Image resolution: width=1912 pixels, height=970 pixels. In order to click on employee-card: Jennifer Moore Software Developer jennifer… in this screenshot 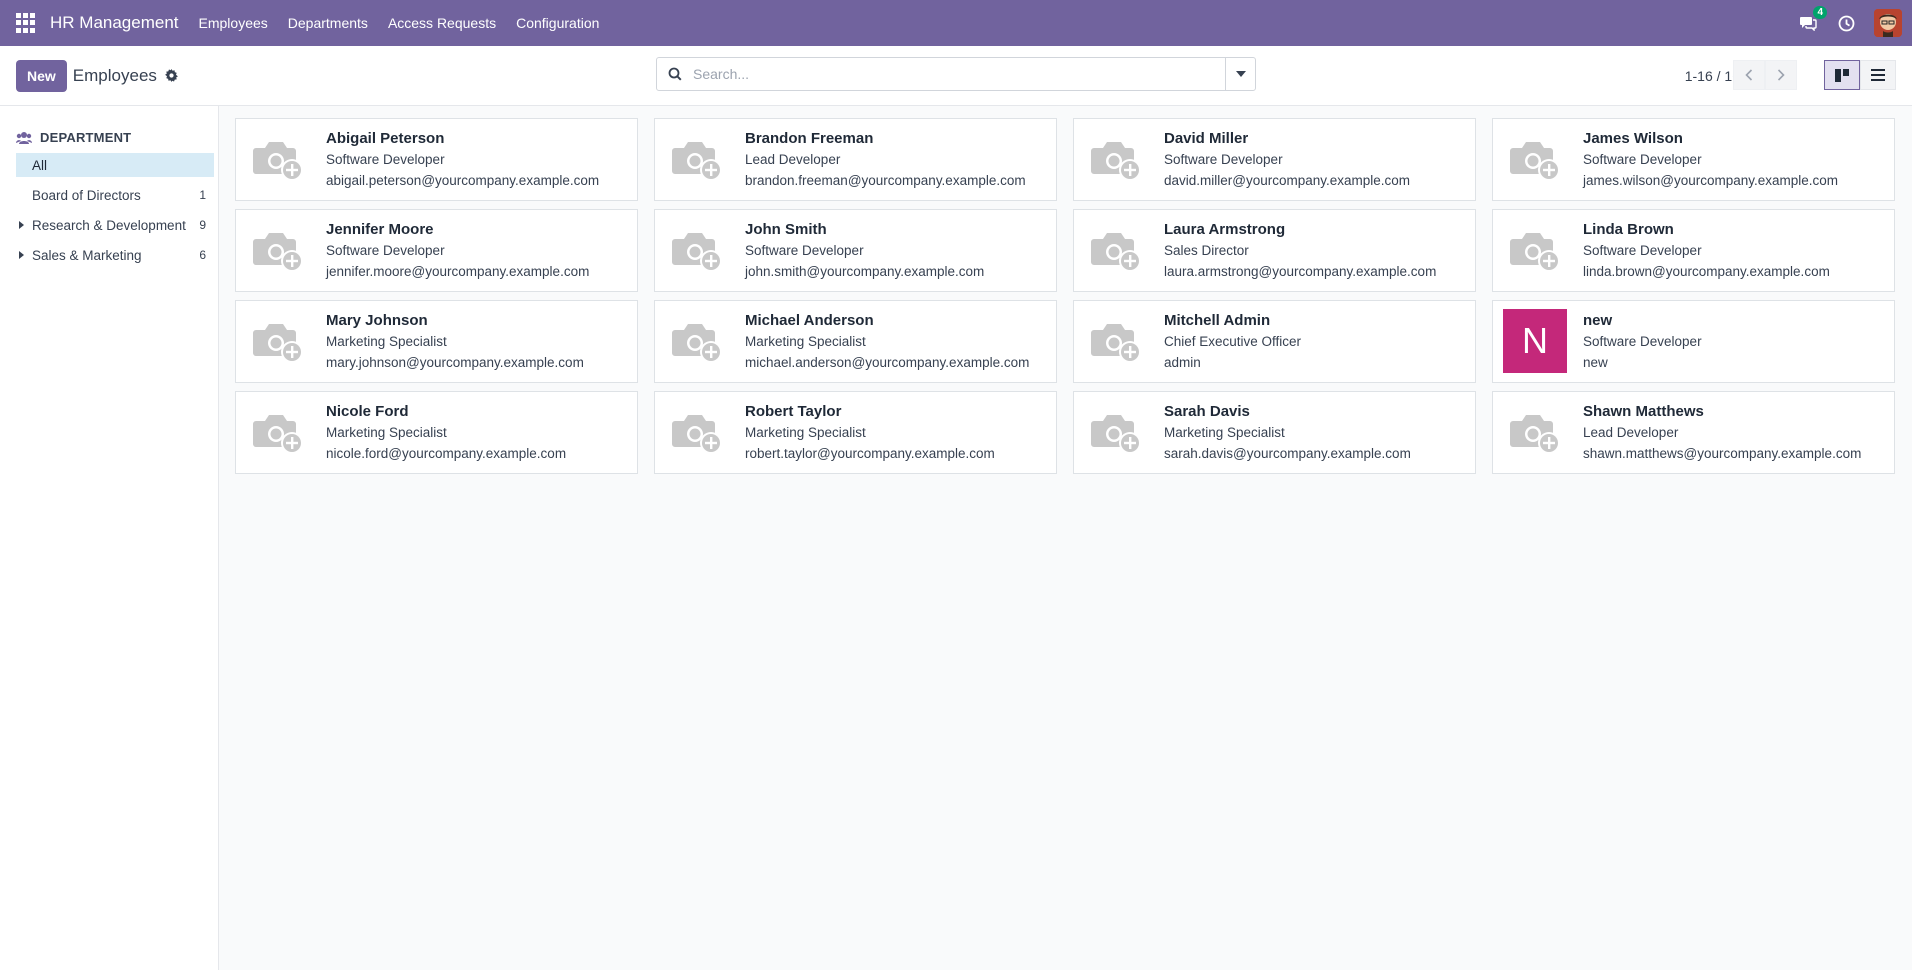, I will do `click(436, 250)`.